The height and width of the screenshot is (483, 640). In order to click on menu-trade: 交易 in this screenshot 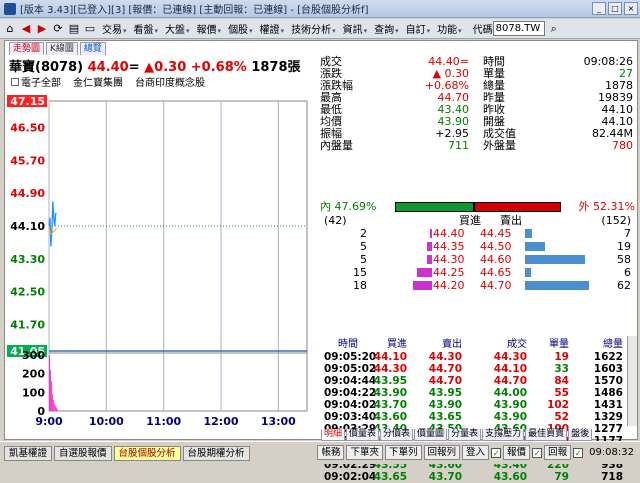, I will do `click(114, 28)`.